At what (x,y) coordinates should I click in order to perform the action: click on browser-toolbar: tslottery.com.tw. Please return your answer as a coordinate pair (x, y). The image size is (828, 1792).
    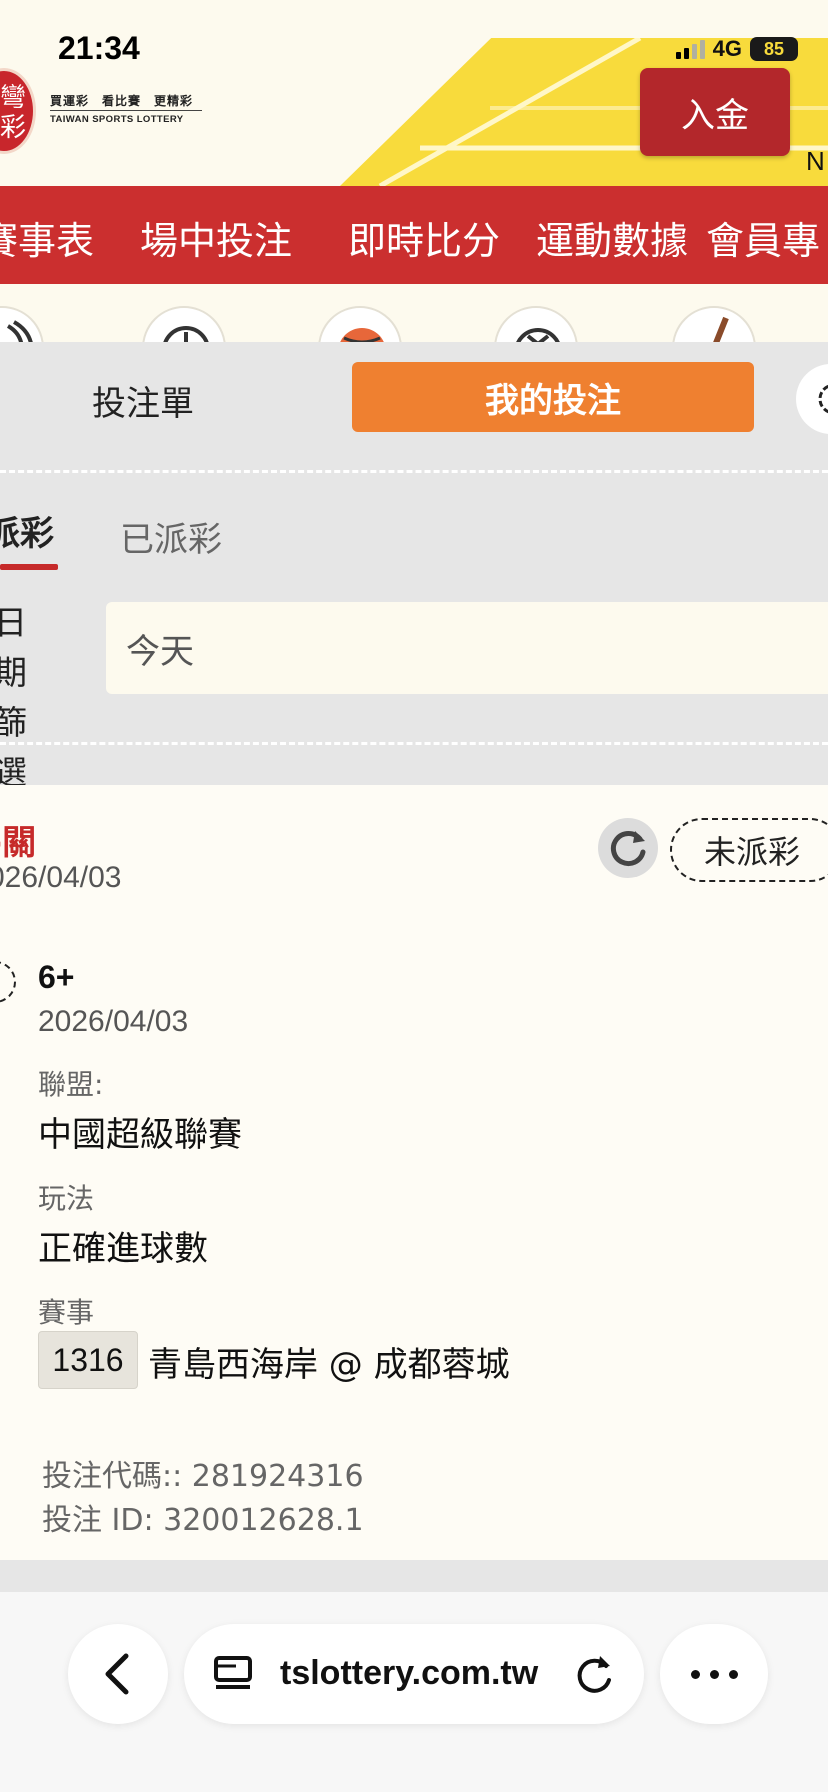
    Looking at the image, I should click on (414, 1692).